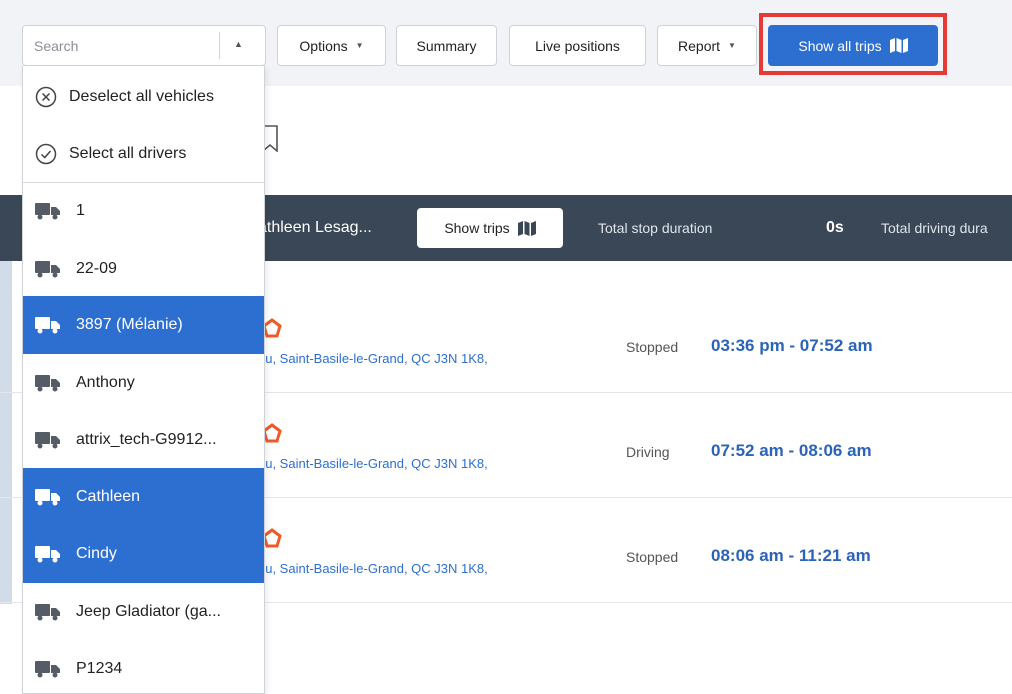  Describe the element at coordinates (144, 45) in the screenshot. I see `vehicle-search-input: Search ▲` at that location.